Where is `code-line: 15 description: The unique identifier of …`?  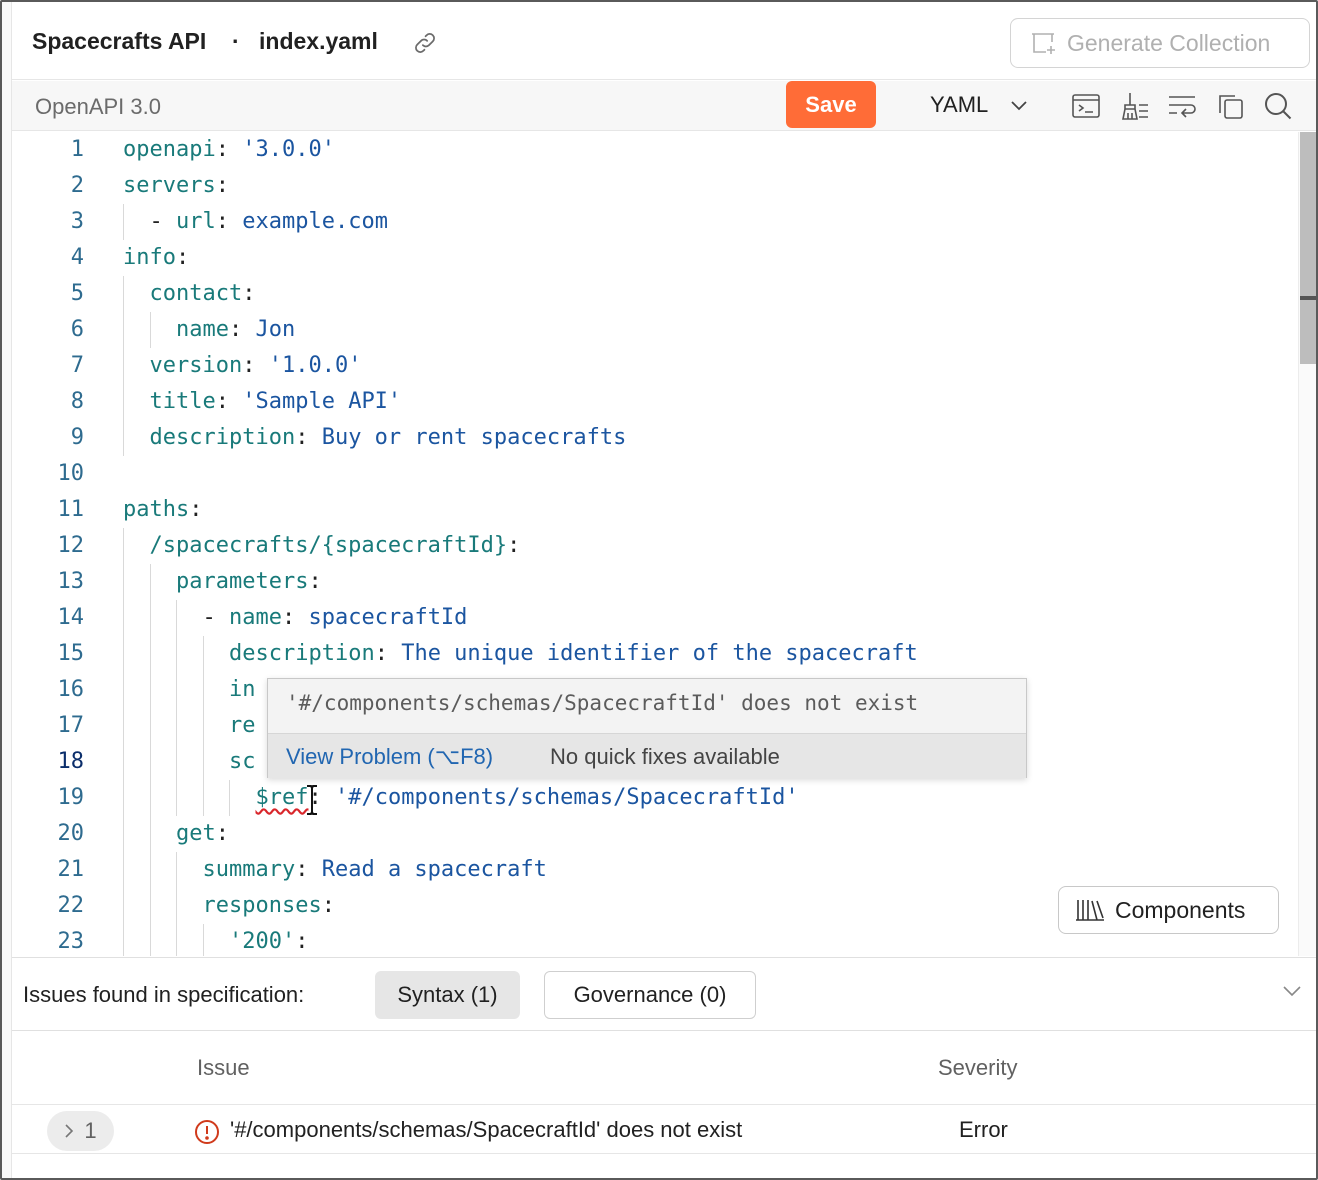
code-line: 15 description: The unique identifier of … is located at coordinates (655, 654).